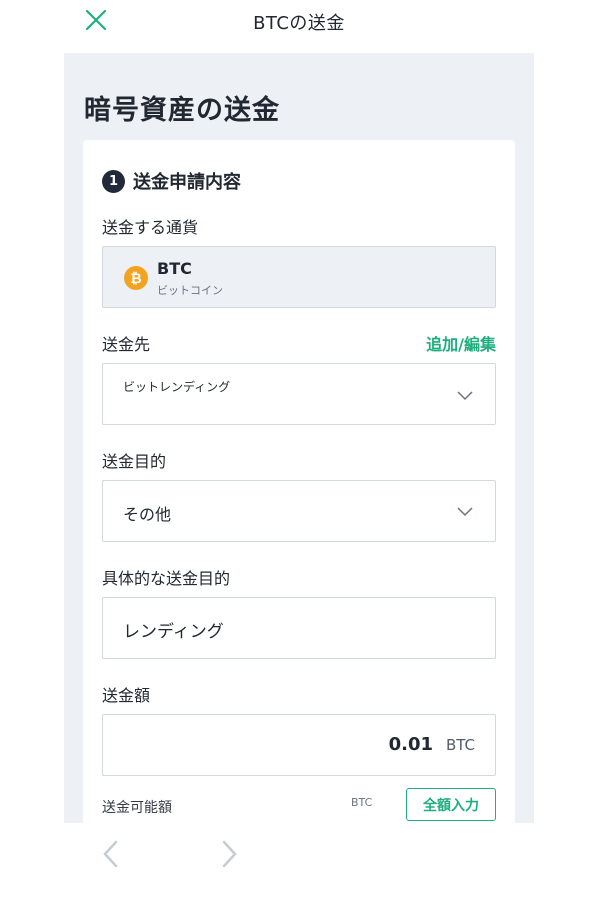 The height and width of the screenshot is (900, 598). What do you see at coordinates (150, 227) in the screenshot?
I see `currency-label: 送金する通貨` at bounding box center [150, 227].